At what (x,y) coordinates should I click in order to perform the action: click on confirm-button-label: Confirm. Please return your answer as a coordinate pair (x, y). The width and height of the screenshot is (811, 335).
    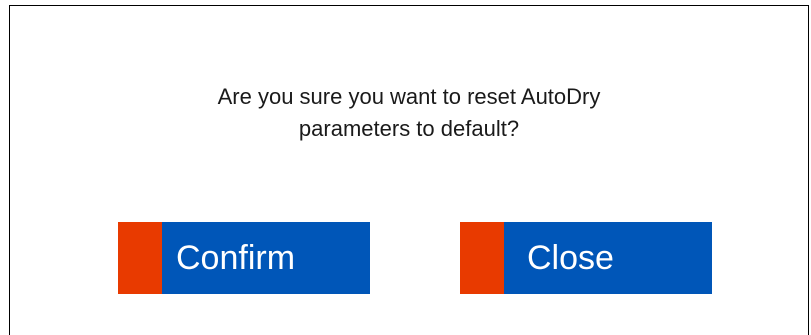
    Looking at the image, I should click on (236, 257).